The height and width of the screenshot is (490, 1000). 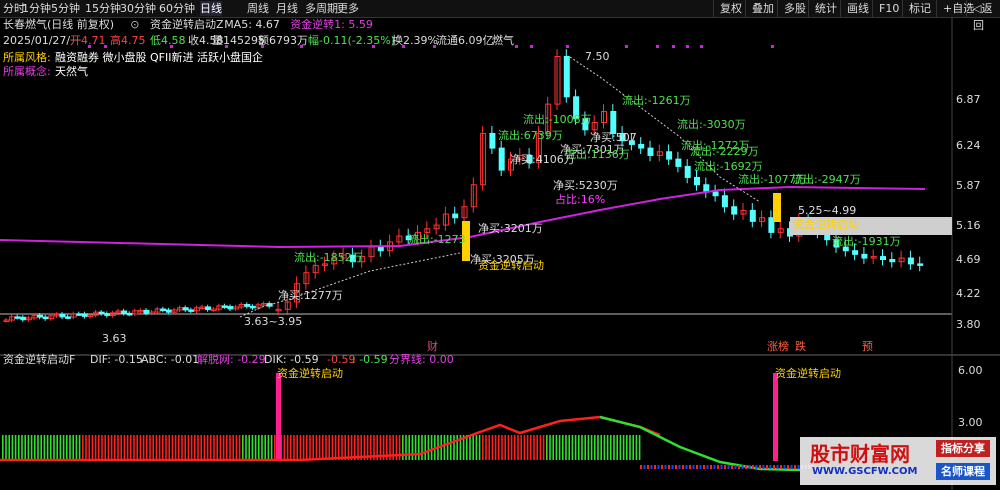 What do you see at coordinates (27, 57) in the screenshot?
I see `style-label: 所属风格:` at bounding box center [27, 57].